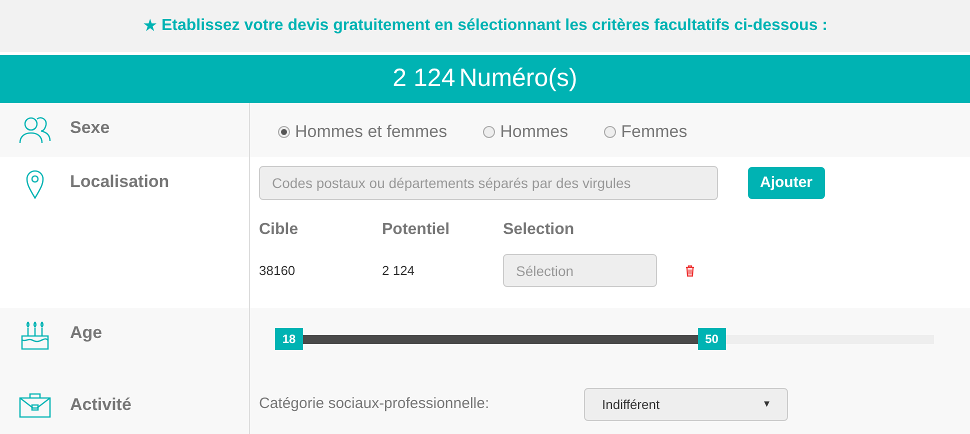  I want to click on cake-icon, so click(35, 335).